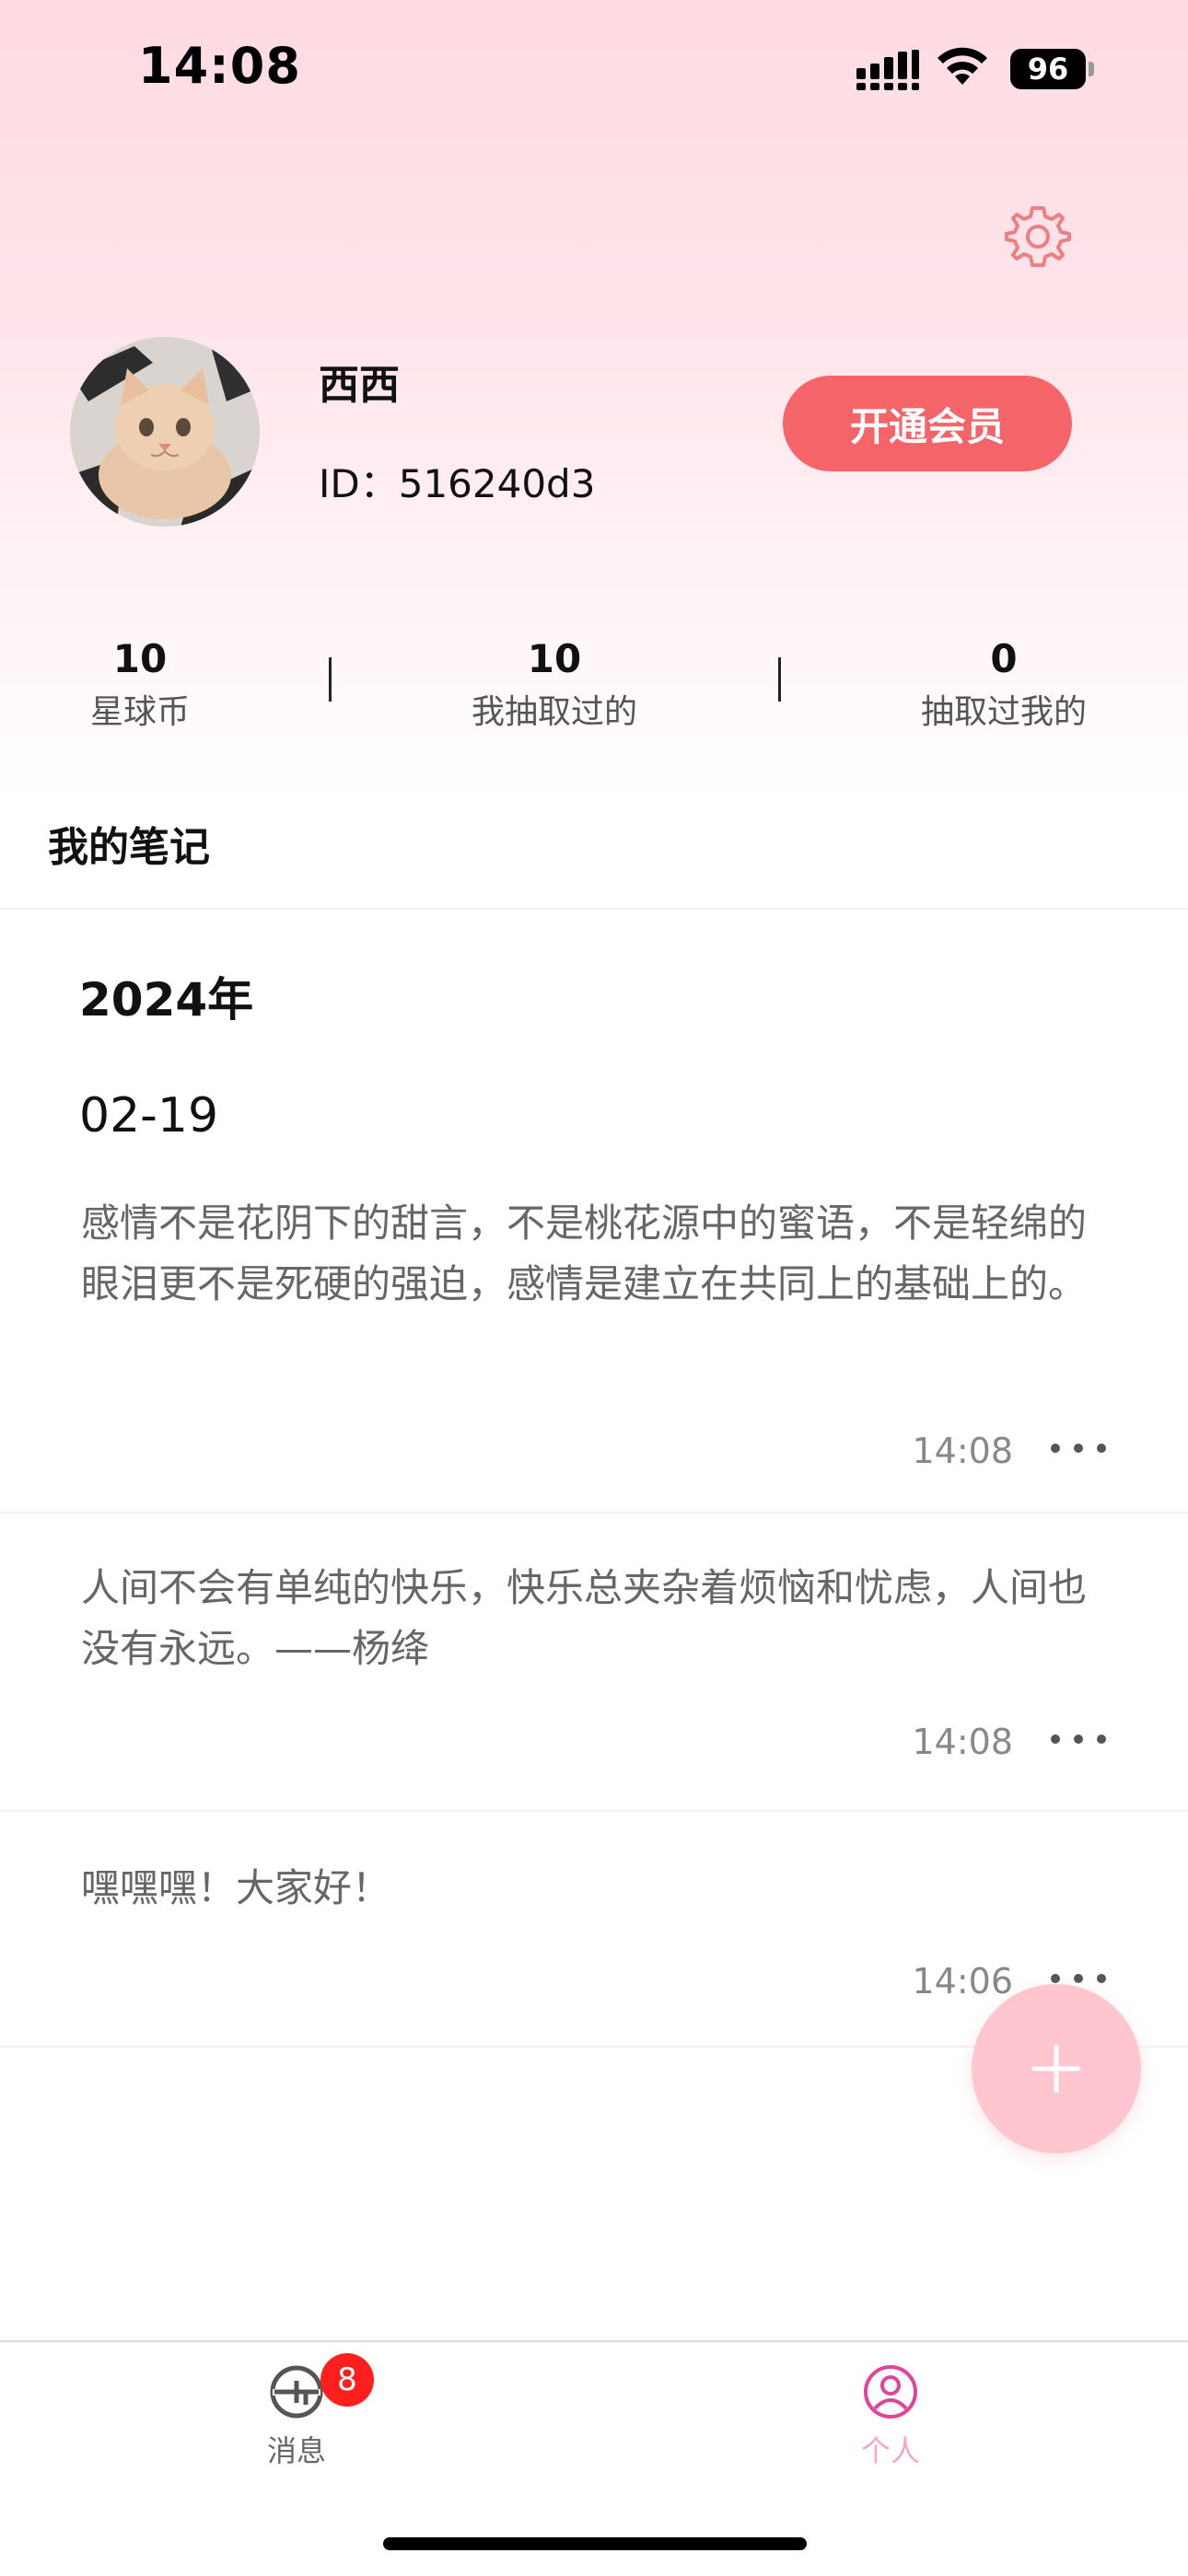  What do you see at coordinates (594, 909) in the screenshot?
I see `section-divider` at bounding box center [594, 909].